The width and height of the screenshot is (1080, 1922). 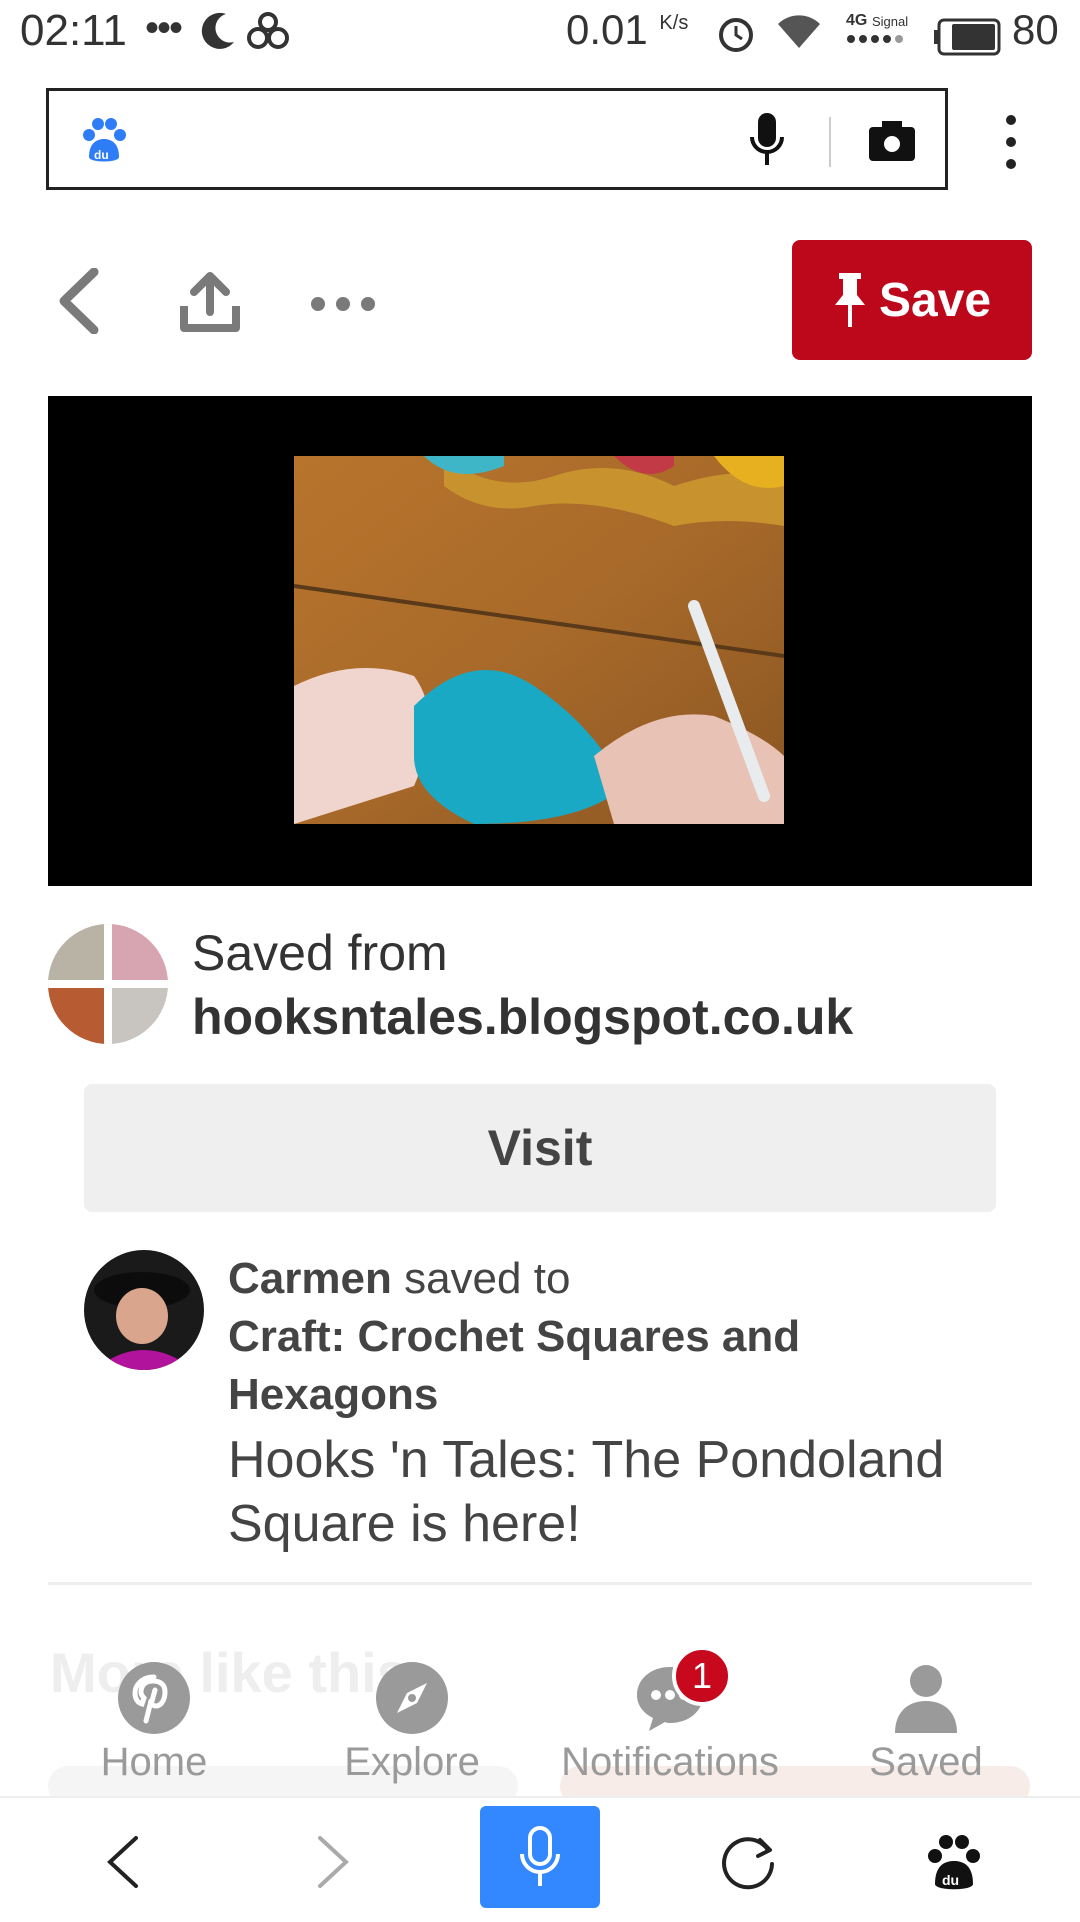 I want to click on pinner-line: Carmen saved to, so click(x=618, y=1279).